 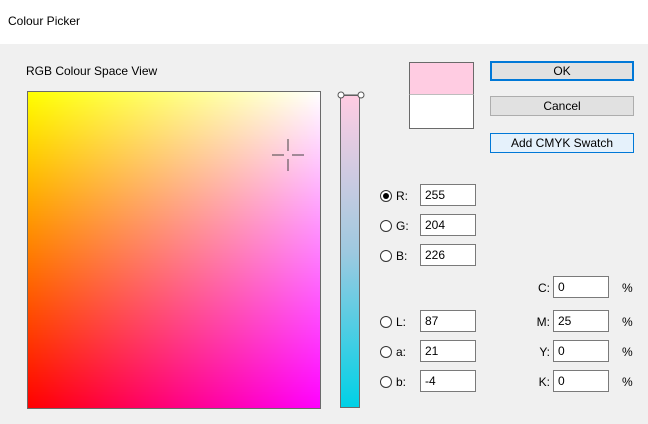 What do you see at coordinates (386, 226) in the screenshot?
I see `g-radio` at bounding box center [386, 226].